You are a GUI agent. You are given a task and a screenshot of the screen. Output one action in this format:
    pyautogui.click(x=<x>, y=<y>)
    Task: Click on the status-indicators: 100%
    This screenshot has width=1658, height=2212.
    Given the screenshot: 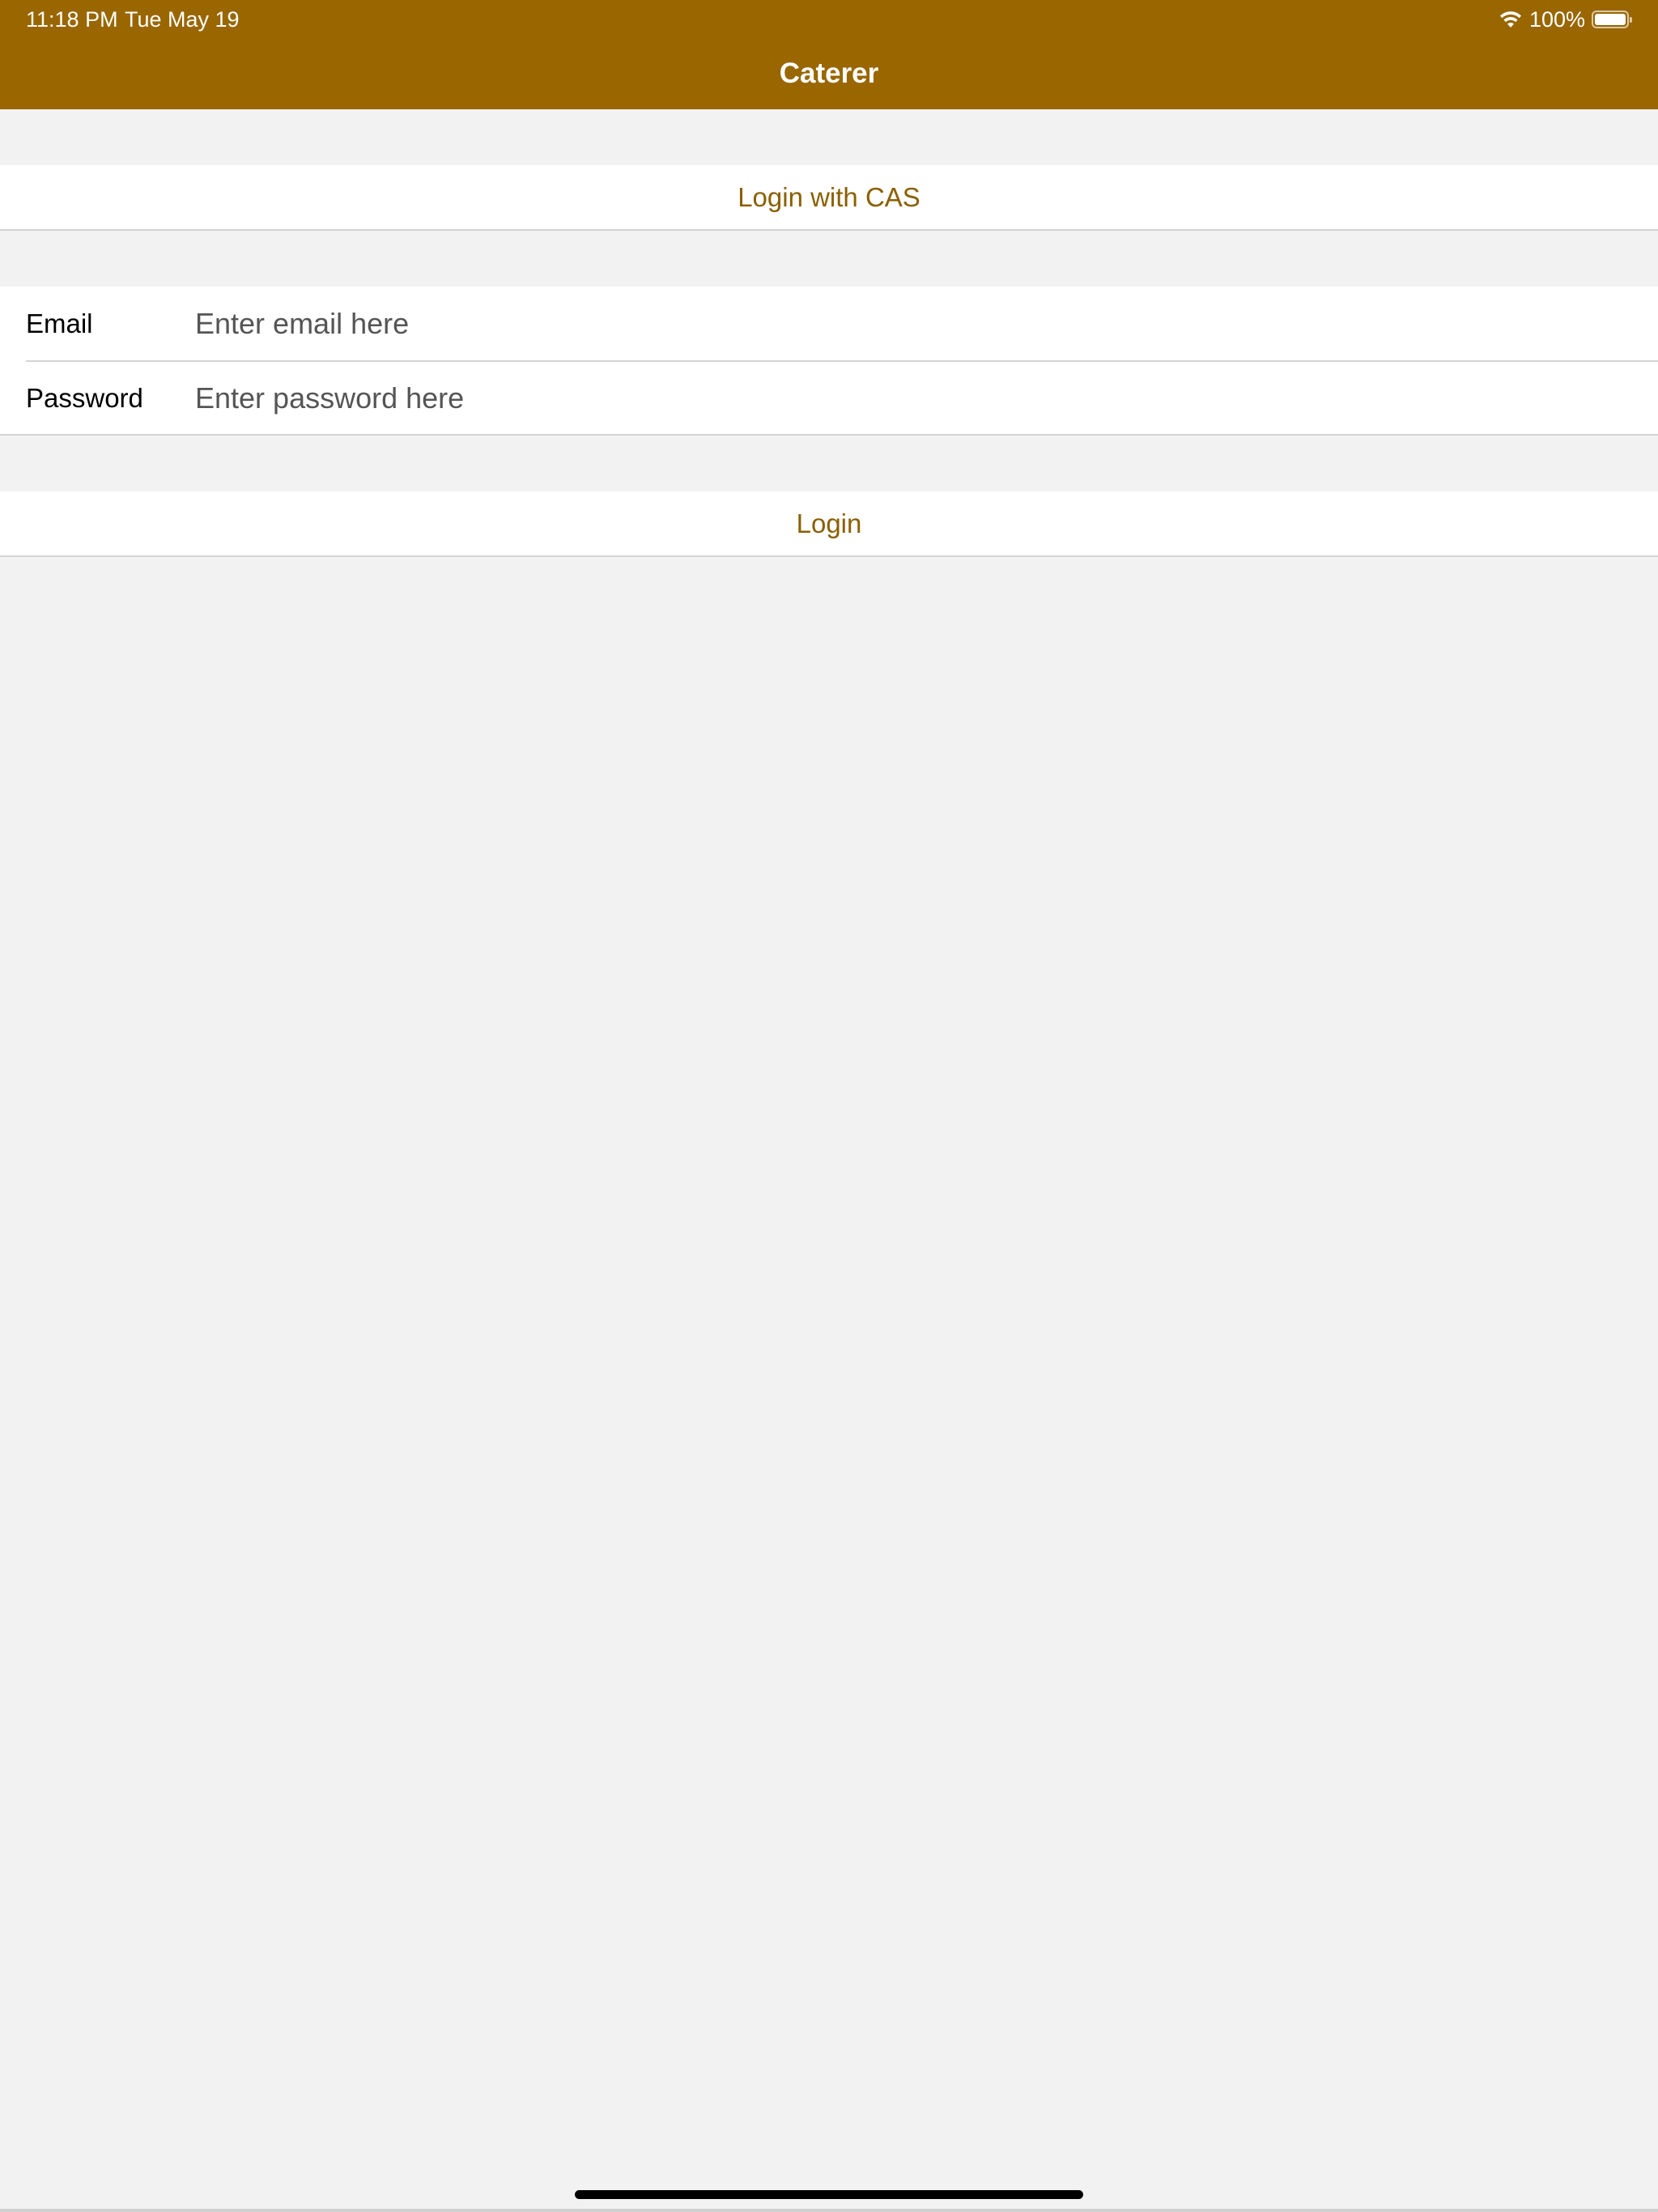 What is the action you would take?
    pyautogui.click(x=1565, y=19)
    